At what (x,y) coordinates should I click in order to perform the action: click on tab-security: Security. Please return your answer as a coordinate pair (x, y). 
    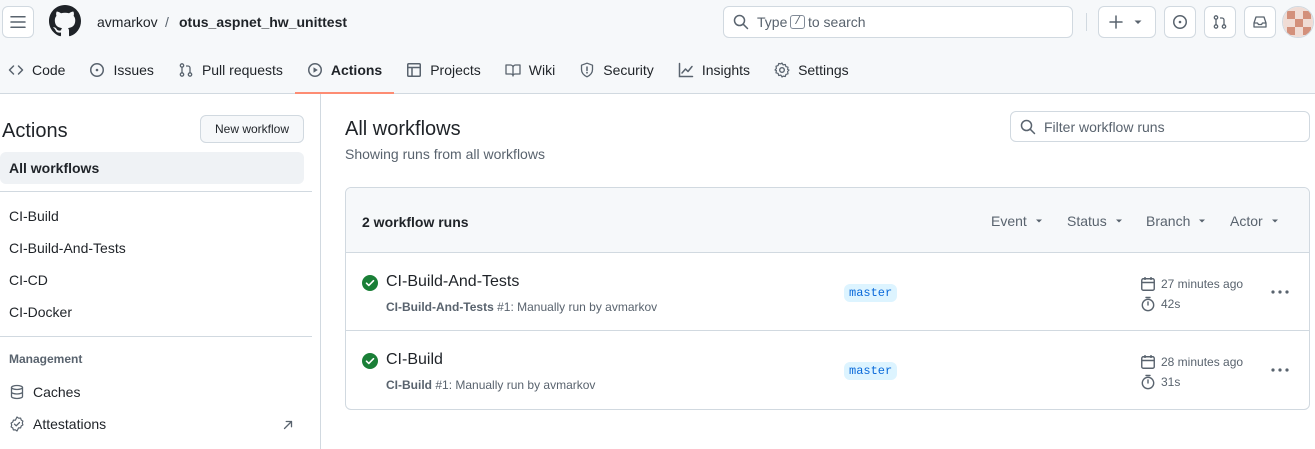
    Looking at the image, I should click on (616, 70).